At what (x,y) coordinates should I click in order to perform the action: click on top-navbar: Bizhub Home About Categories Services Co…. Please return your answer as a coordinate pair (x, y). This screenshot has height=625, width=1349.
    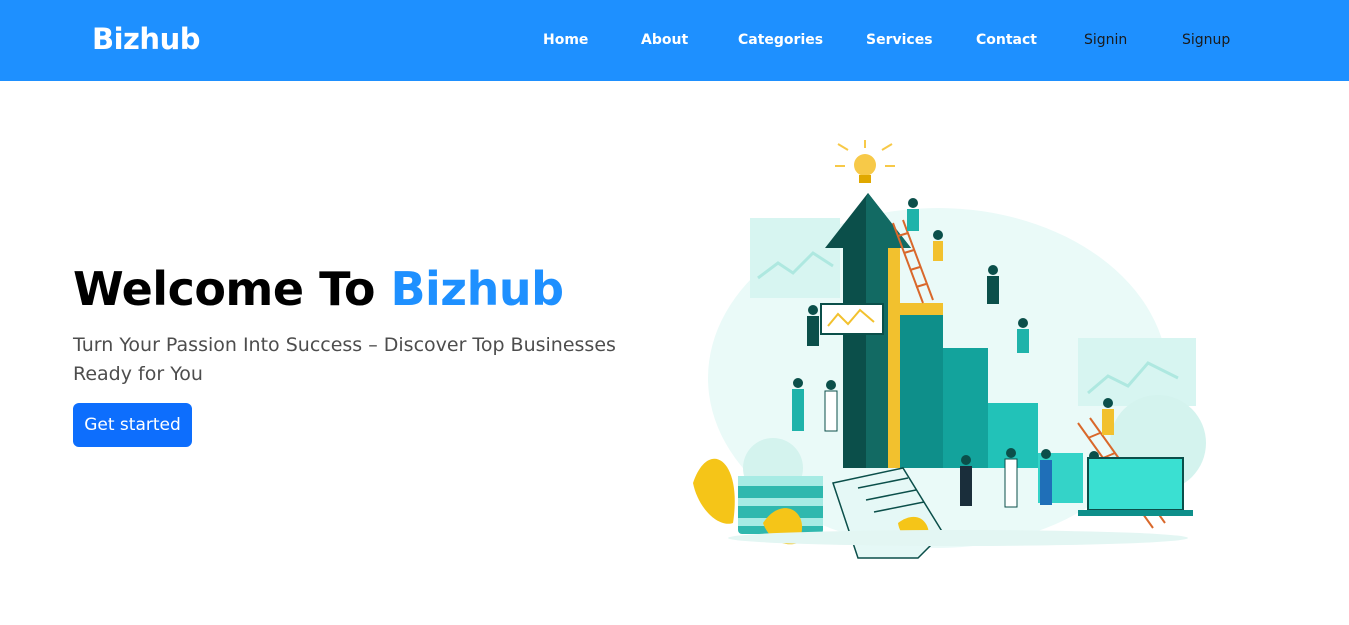
    Looking at the image, I should click on (674, 40).